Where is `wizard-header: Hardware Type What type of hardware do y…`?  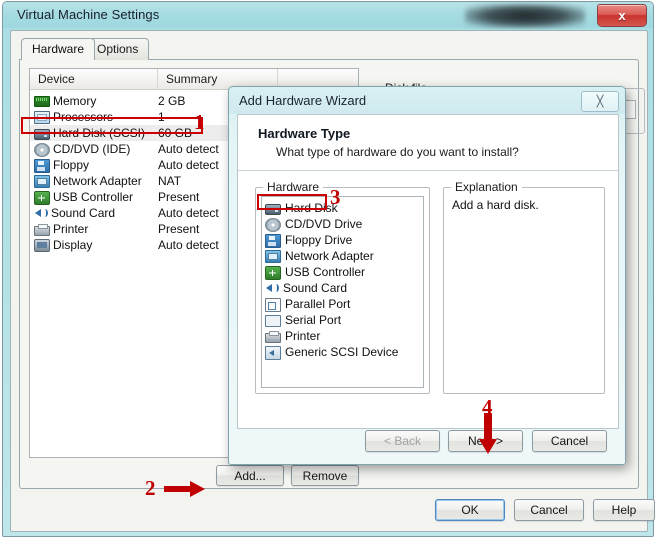 wizard-header: Hardware Type What type of hardware do y… is located at coordinates (428, 143).